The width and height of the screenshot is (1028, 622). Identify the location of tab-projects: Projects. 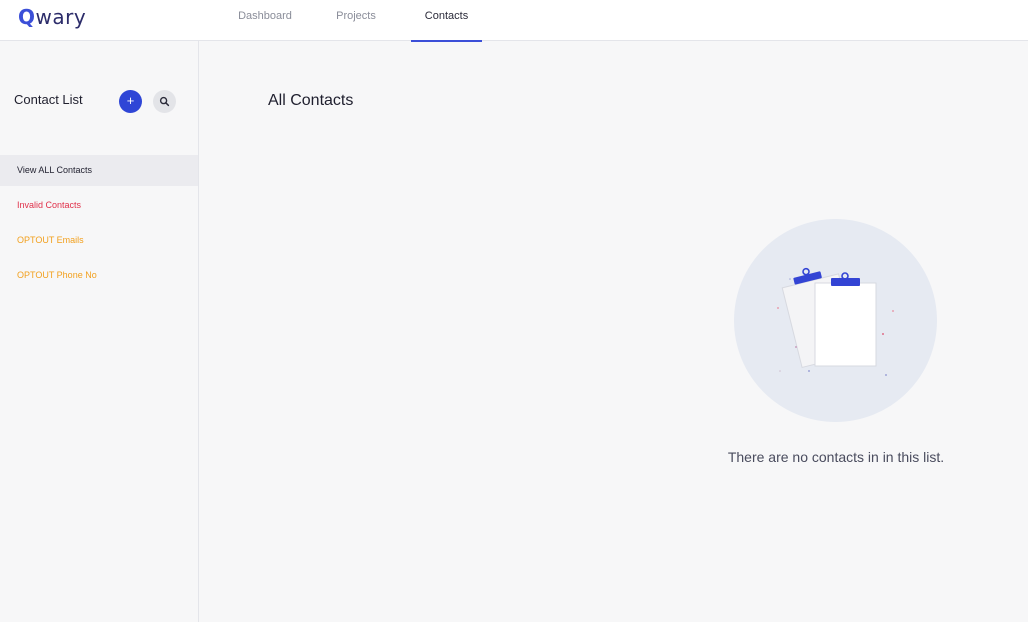
(356, 20).